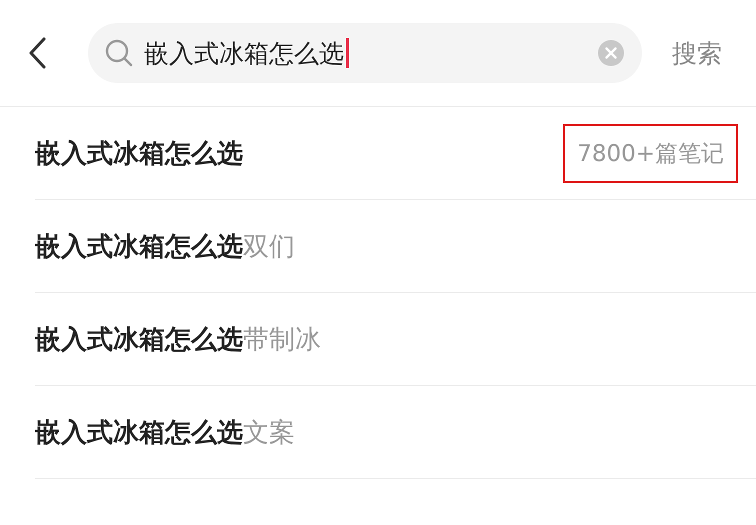 This screenshot has width=756, height=525. What do you see at coordinates (697, 53) in the screenshot?
I see `search-button: 搜索` at bounding box center [697, 53].